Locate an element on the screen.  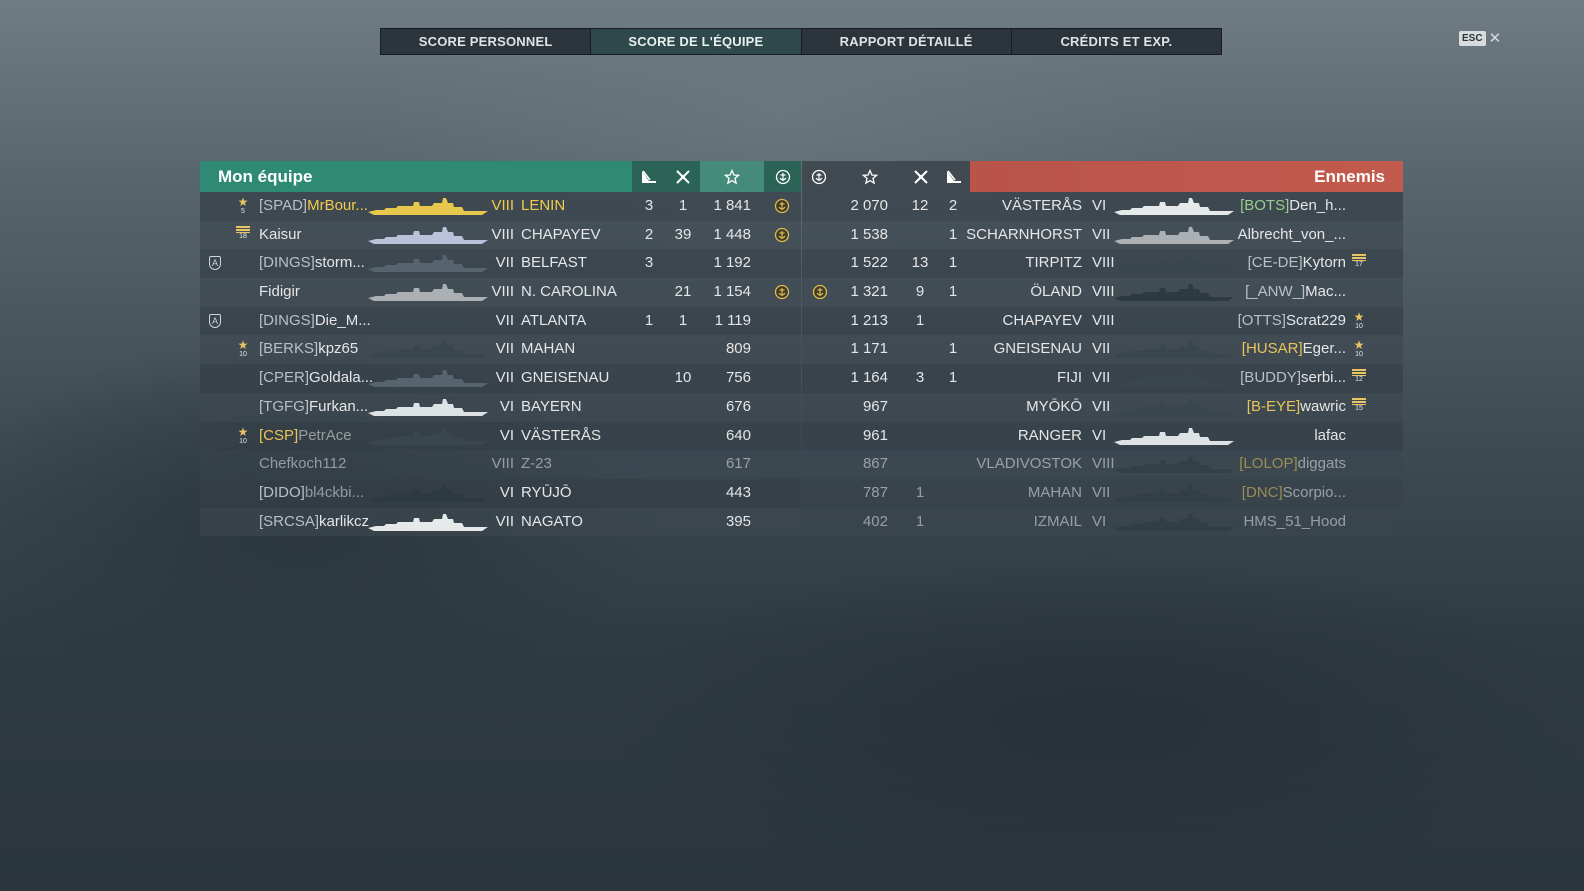
ships-destroyed-value is located at coordinates (649, 292).